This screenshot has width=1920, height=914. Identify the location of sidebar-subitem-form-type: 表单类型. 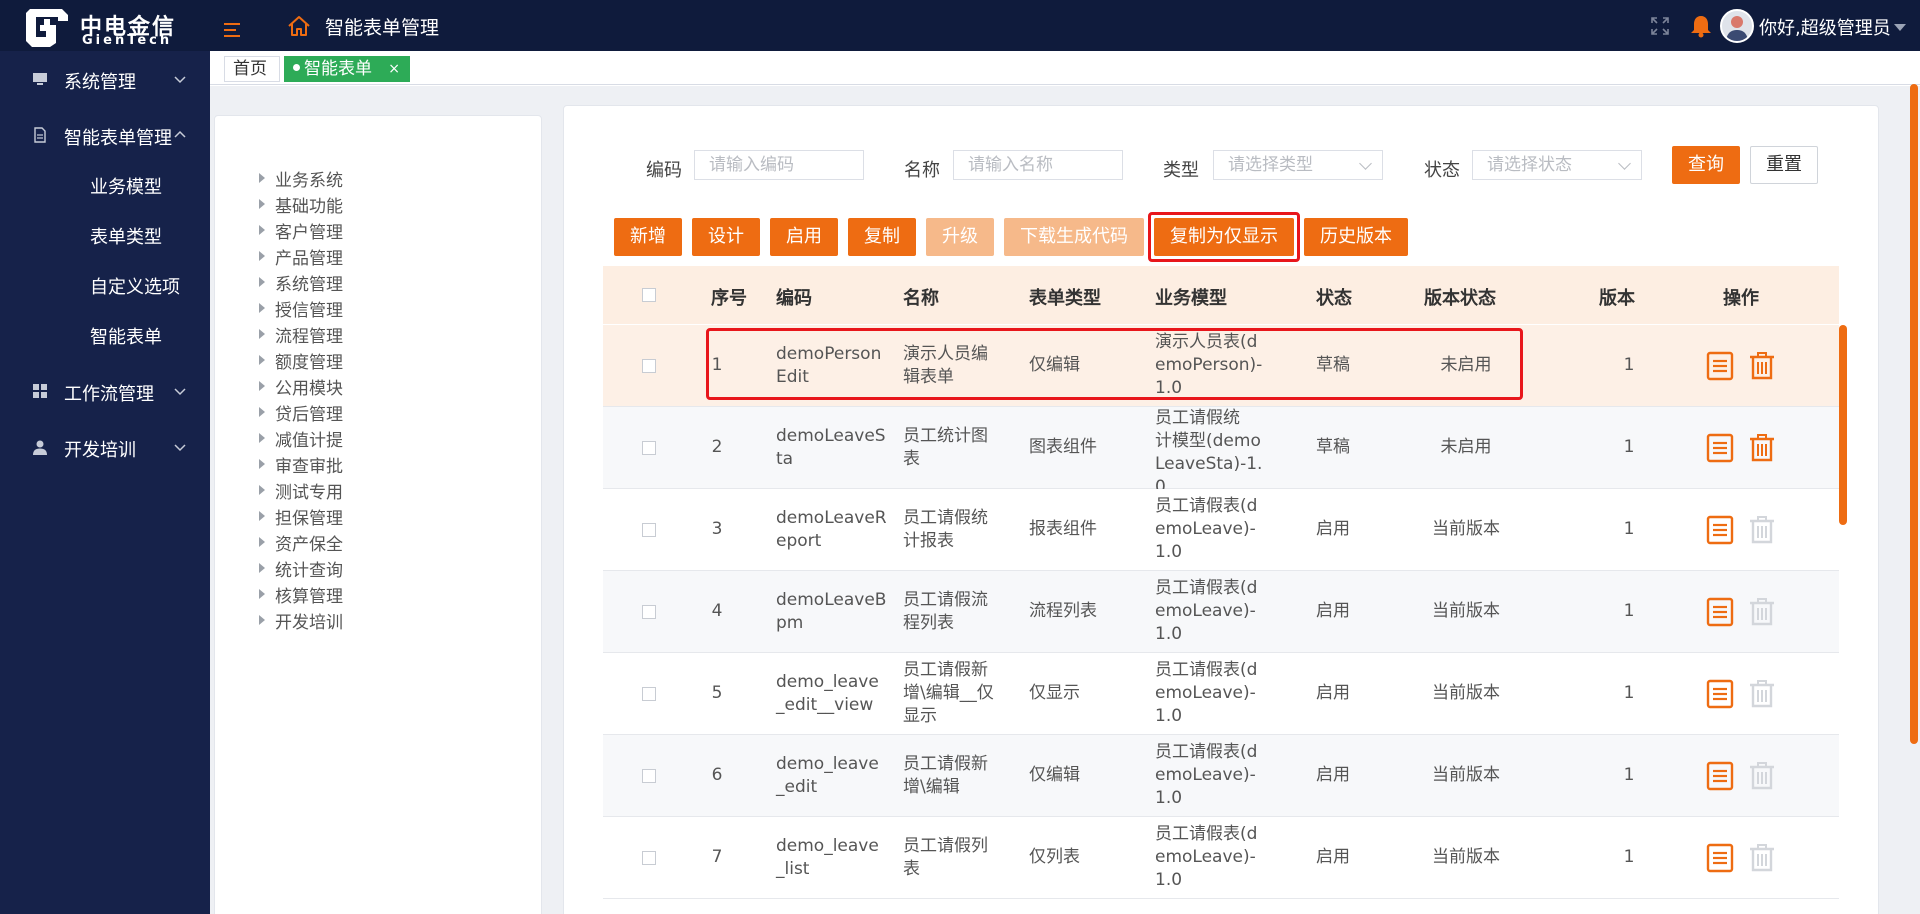
(105, 234).